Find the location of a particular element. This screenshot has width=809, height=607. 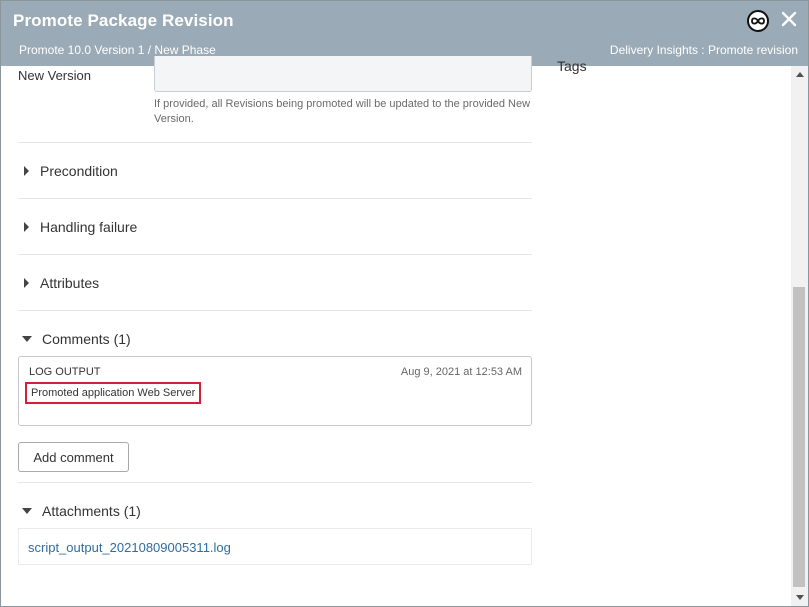

vertical-scrollbar is located at coordinates (799, 336).